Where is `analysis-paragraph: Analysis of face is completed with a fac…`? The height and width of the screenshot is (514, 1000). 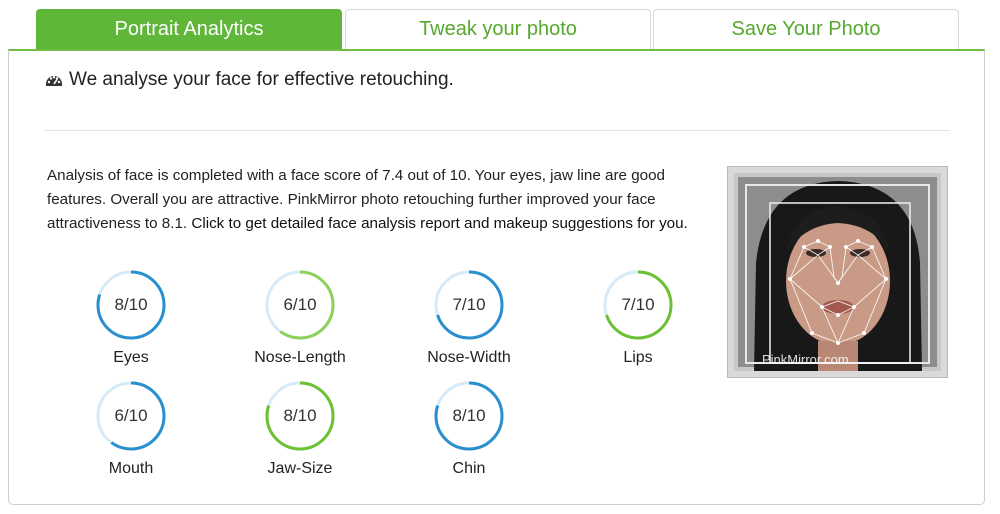 analysis-paragraph: Analysis of face is completed with a fac… is located at coordinates (387, 200).